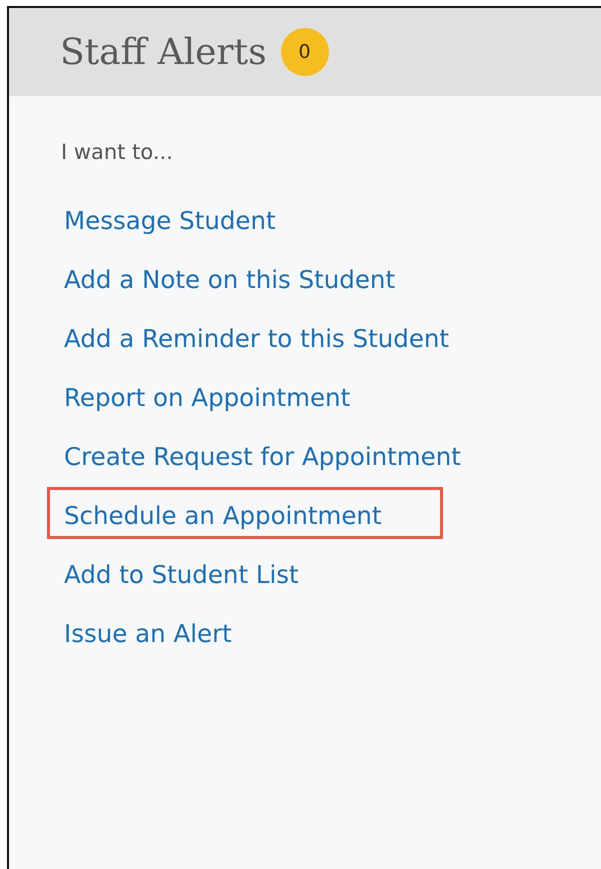  I want to click on action-link: Create Request for Appointment, so click(262, 454).